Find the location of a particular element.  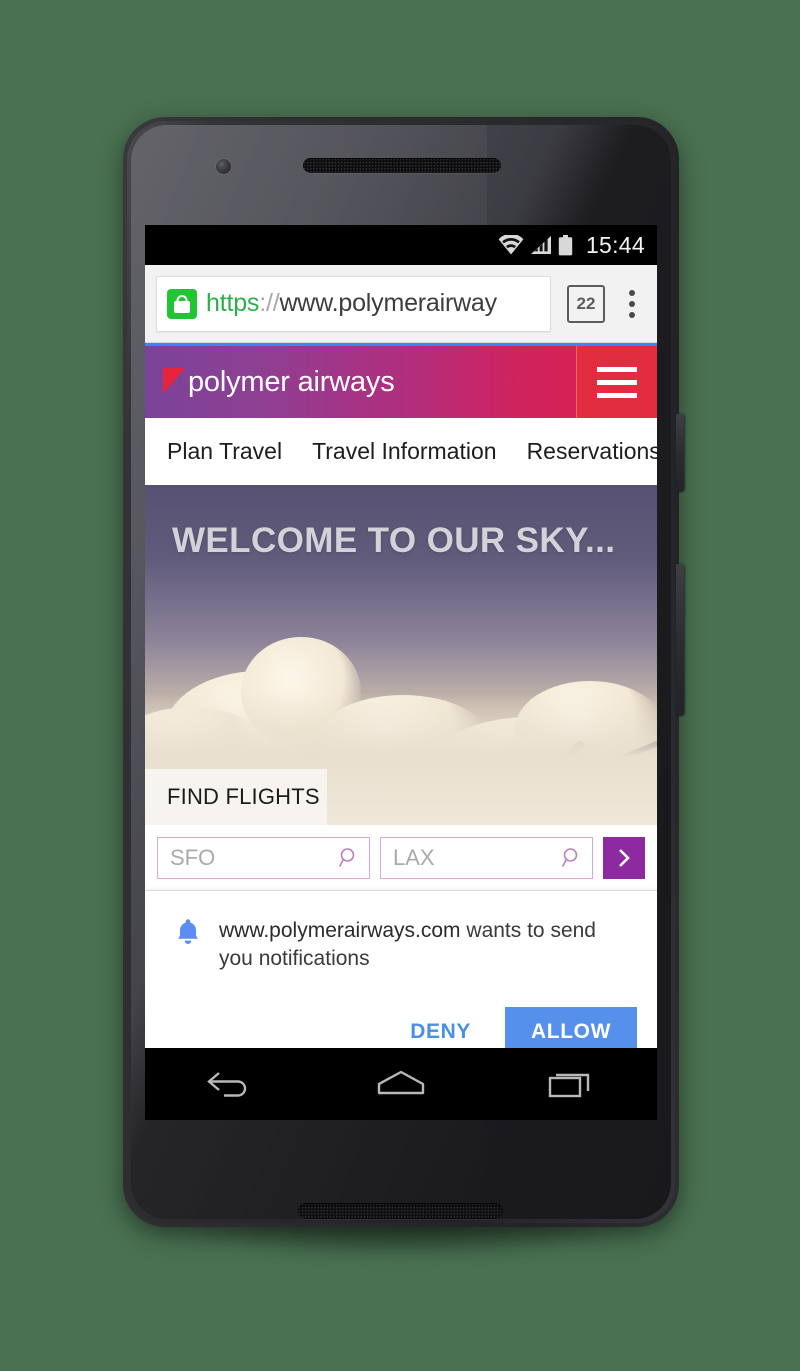

status-clock: 15:44 is located at coordinates (615, 244).